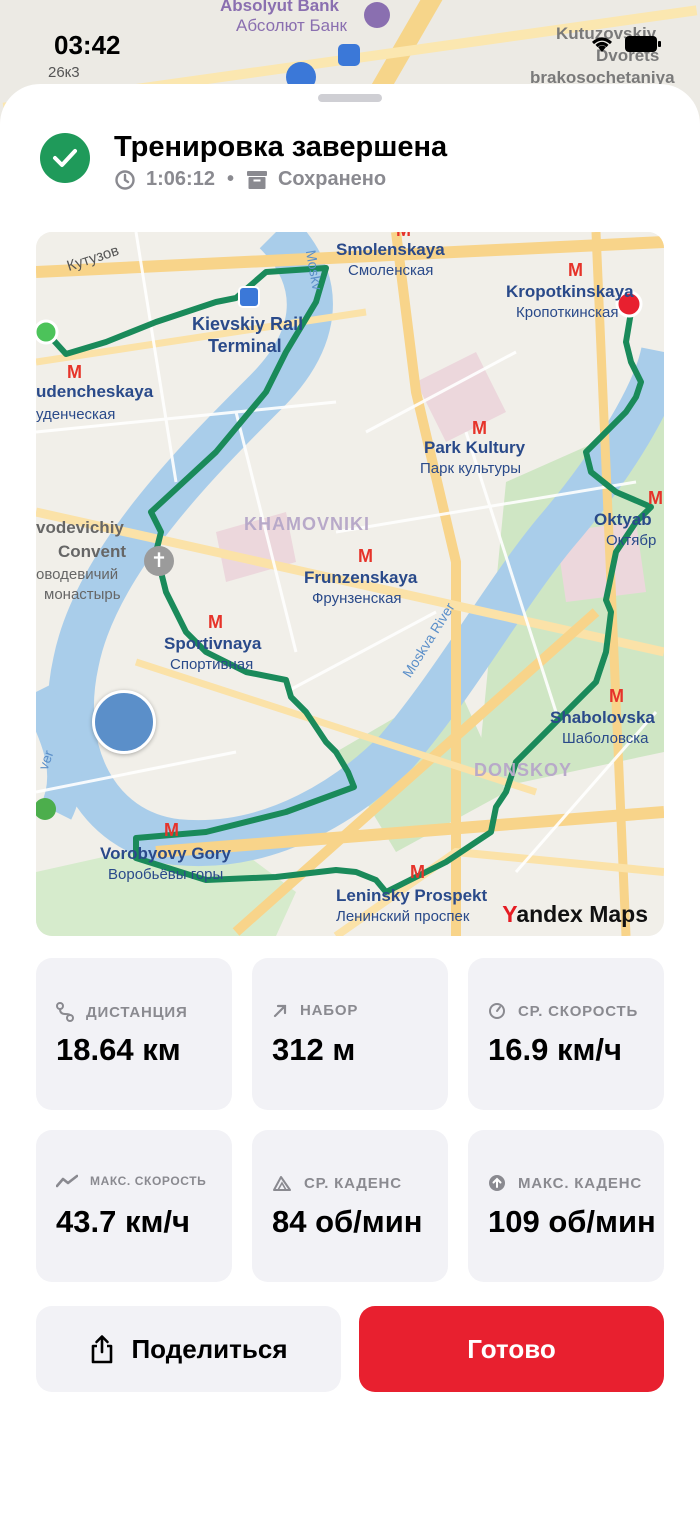 The height and width of the screenshot is (1515, 700). What do you see at coordinates (580, 1183) in the screenshot?
I see `stat-label: МАКС. КАДЕНС` at bounding box center [580, 1183].